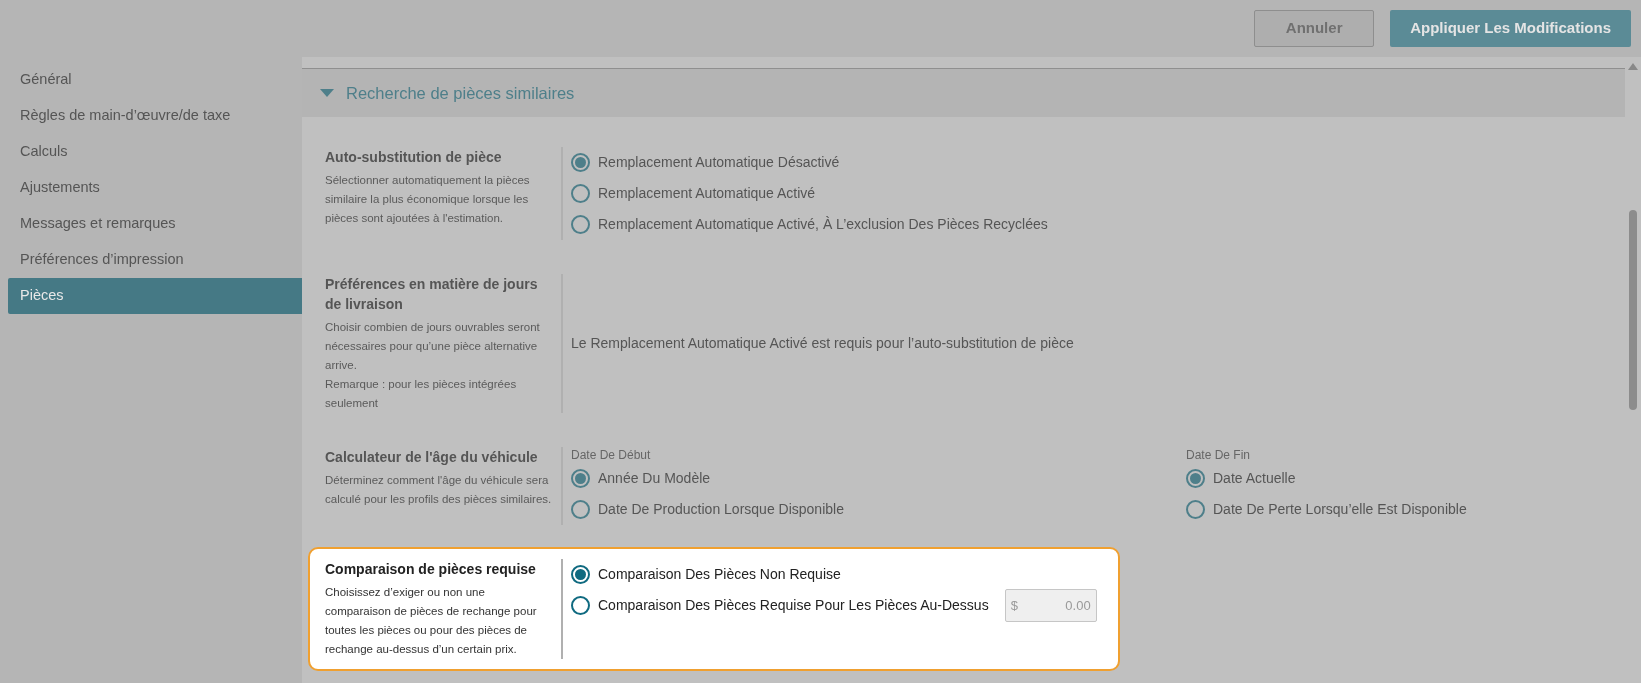 The image size is (1641, 683). Describe the element at coordinates (155, 224) in the screenshot. I see `sidebar-item: Messages et remarques` at that location.